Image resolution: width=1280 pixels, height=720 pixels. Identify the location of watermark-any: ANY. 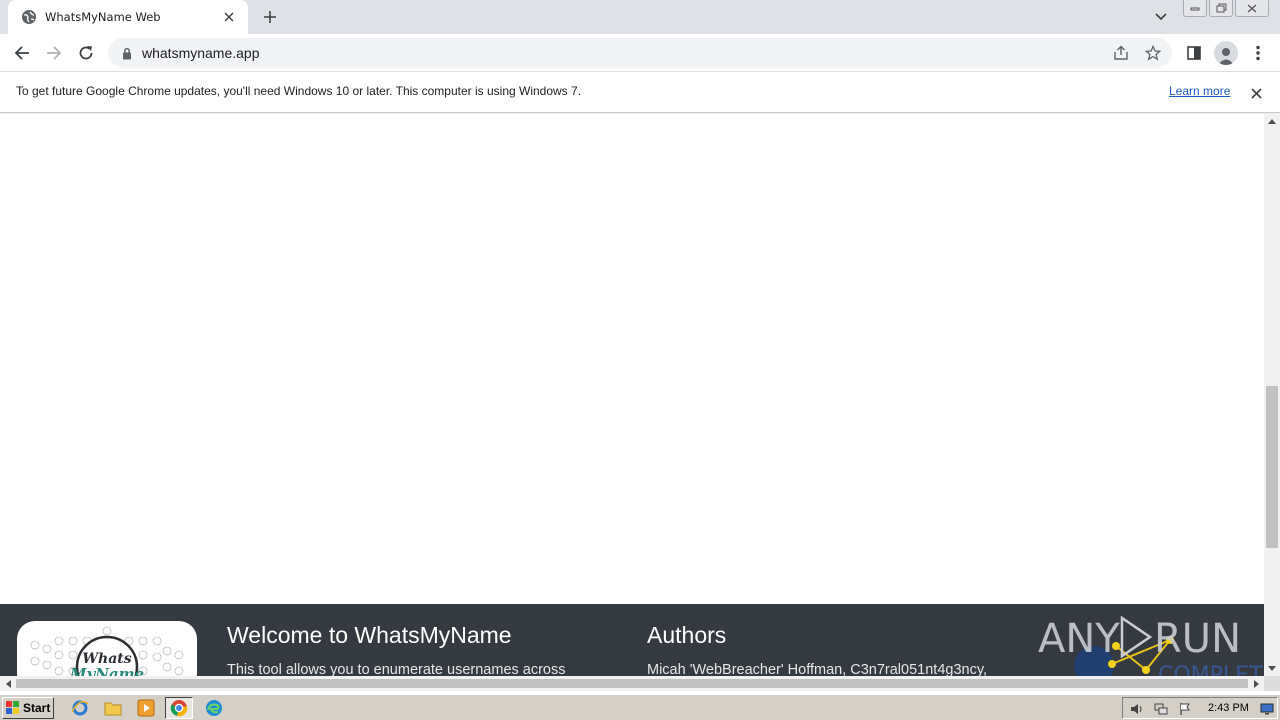
(1079, 639).